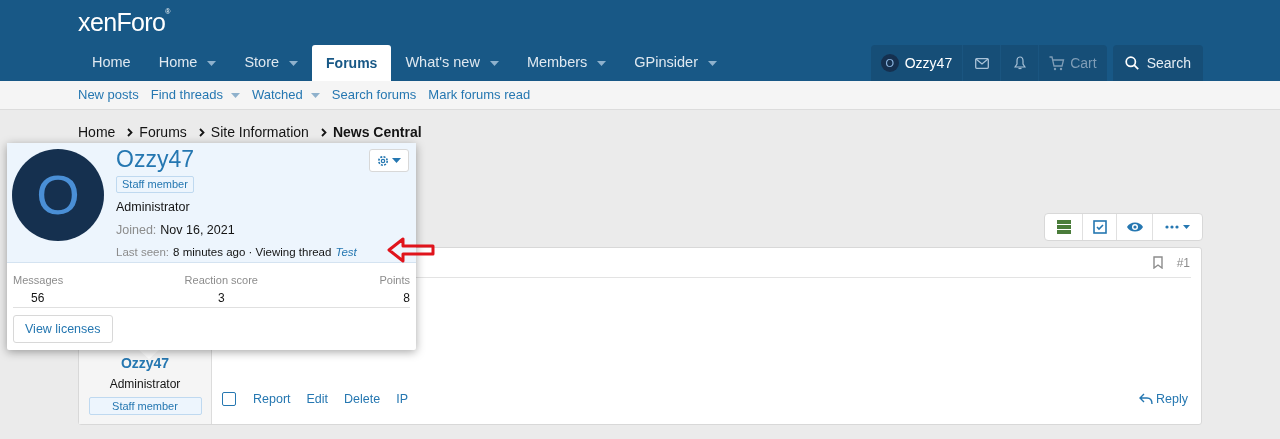 This screenshot has width=1280, height=439. What do you see at coordinates (374, 95) in the screenshot?
I see `subnav-link: Search forums` at bounding box center [374, 95].